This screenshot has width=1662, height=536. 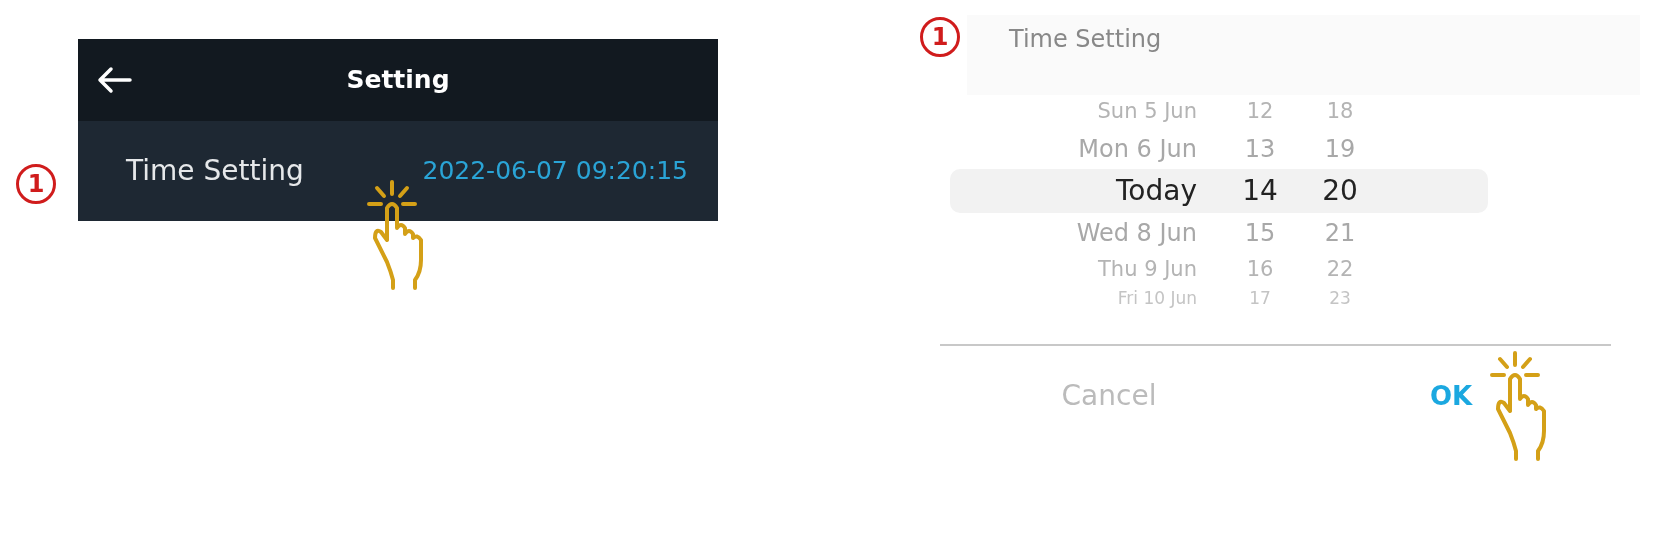 What do you see at coordinates (398, 80) in the screenshot?
I see `screen-title: Setting` at bounding box center [398, 80].